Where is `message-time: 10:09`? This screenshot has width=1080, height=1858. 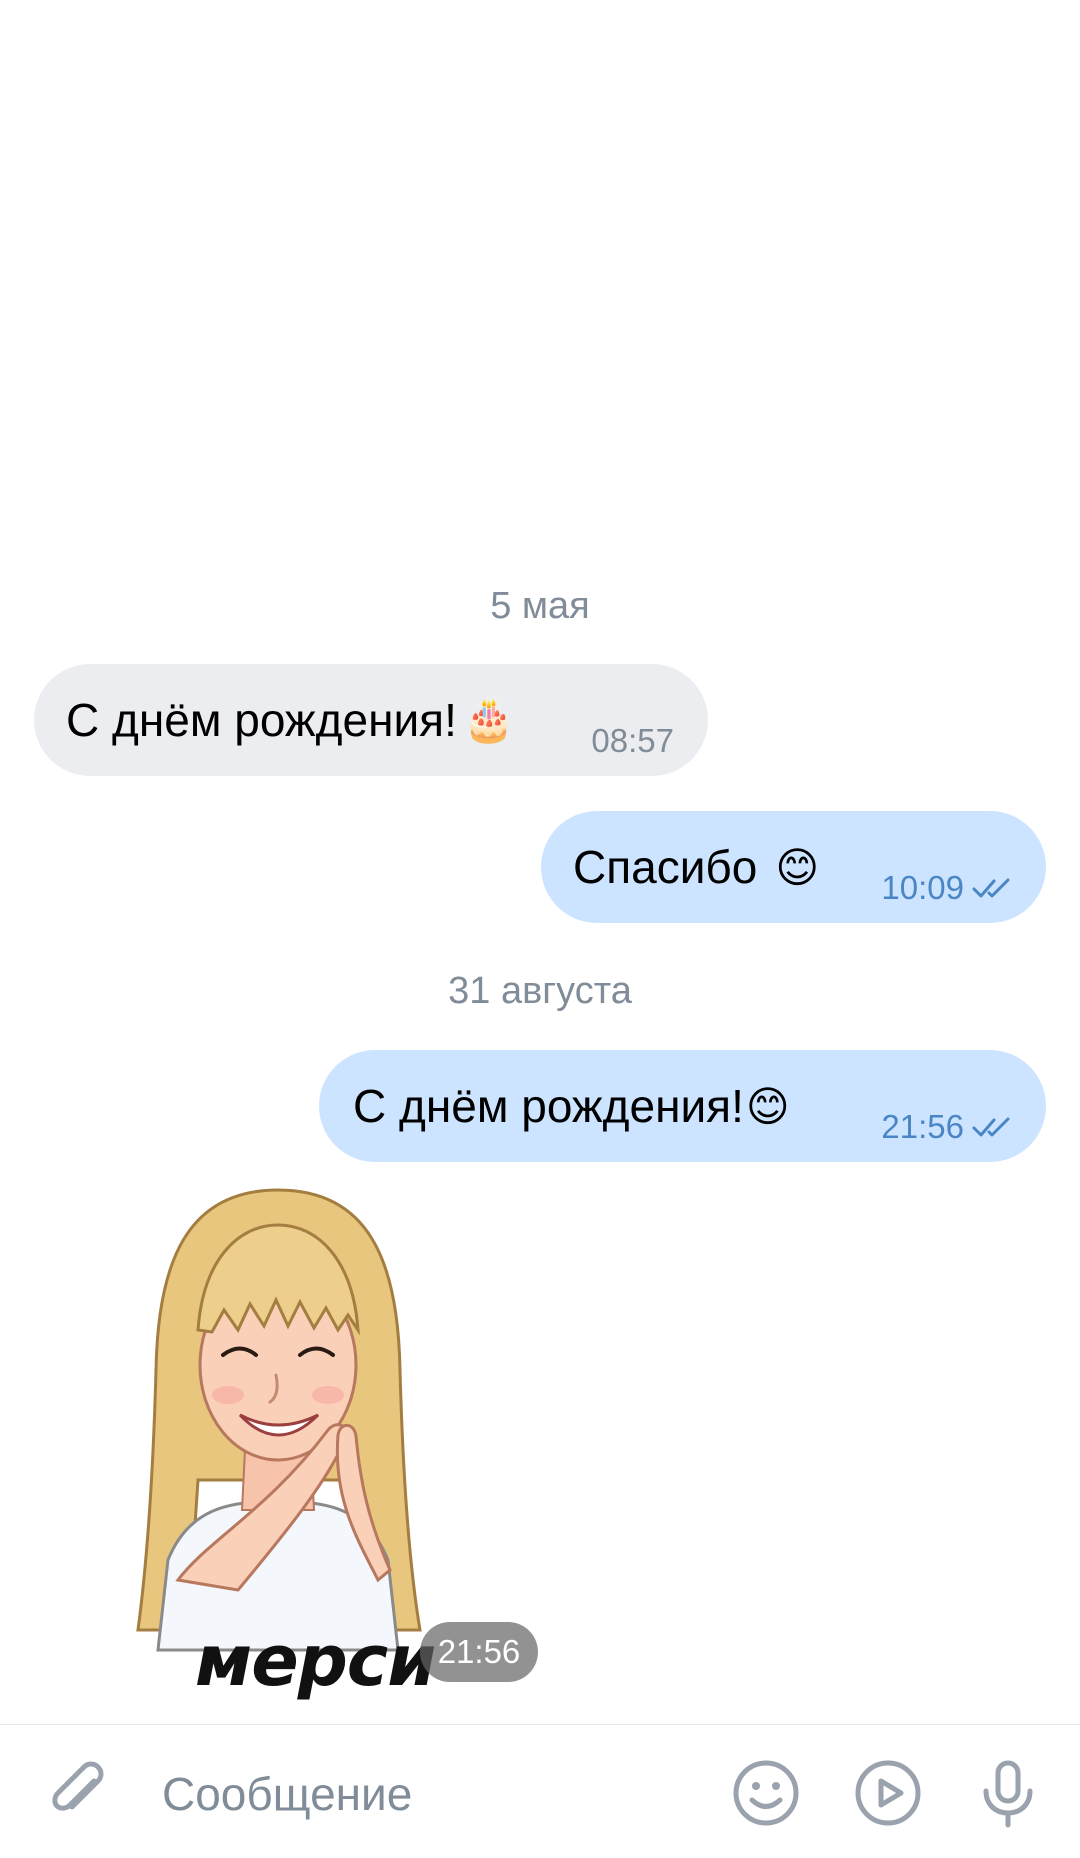 message-time: 10:09 is located at coordinates (922, 887).